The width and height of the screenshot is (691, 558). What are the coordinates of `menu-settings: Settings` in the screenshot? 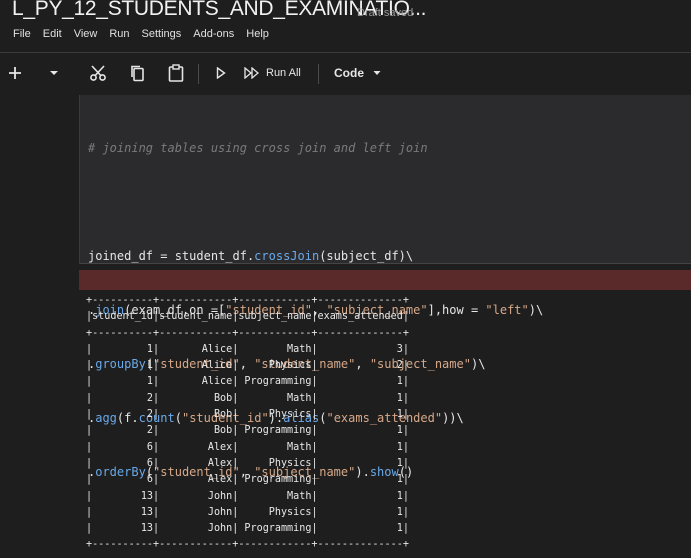 It's located at (162, 37).